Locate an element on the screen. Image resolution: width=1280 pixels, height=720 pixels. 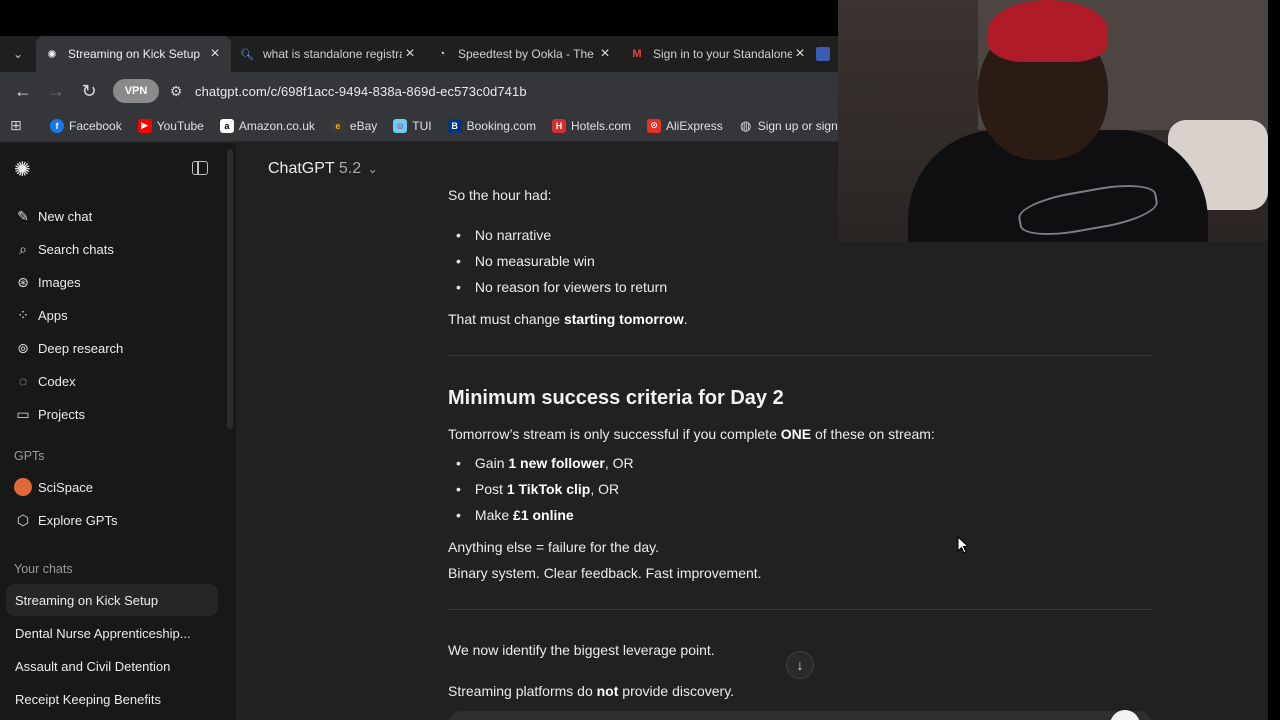
site-settings-icon: ⚙ is located at coordinates (176, 91).